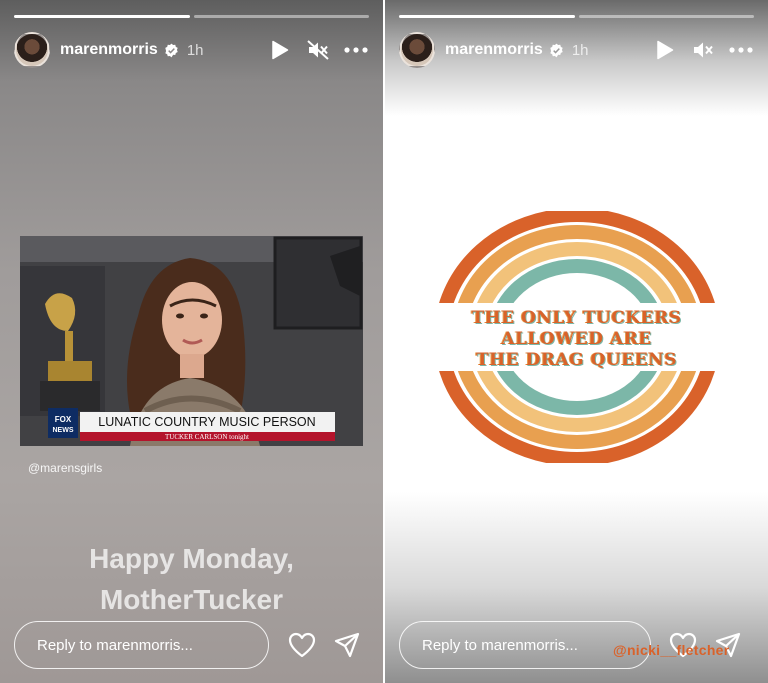  I want to click on heart-icon, so click(302, 645).